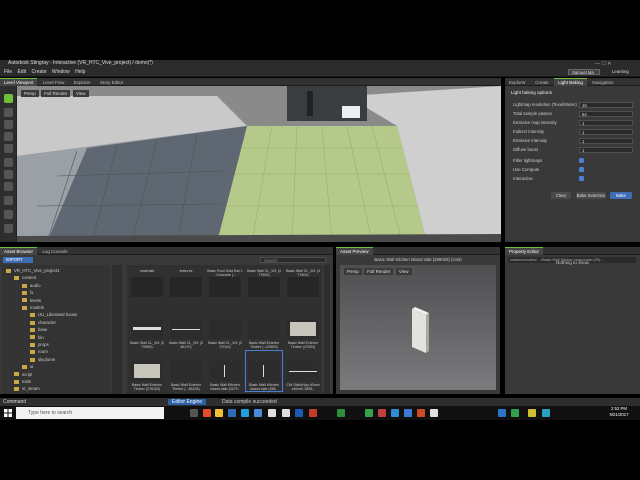 This screenshot has width=640, height=480. What do you see at coordinates (581, 178) in the screenshot?
I see `interactive-checkbox` at bounding box center [581, 178].